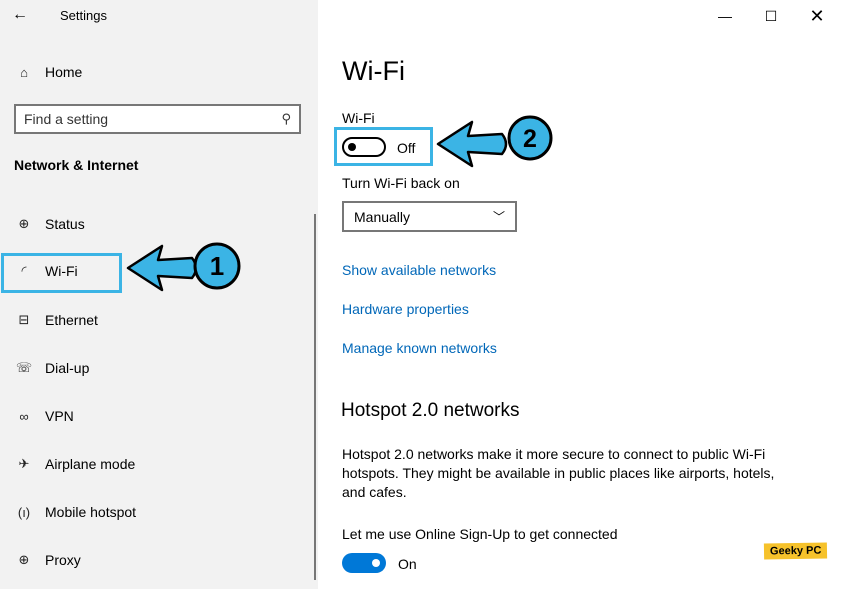 Image resolution: width=859 pixels, height=589 pixels. What do you see at coordinates (383, 146) in the screenshot?
I see `highlight-box-toggle` at bounding box center [383, 146].